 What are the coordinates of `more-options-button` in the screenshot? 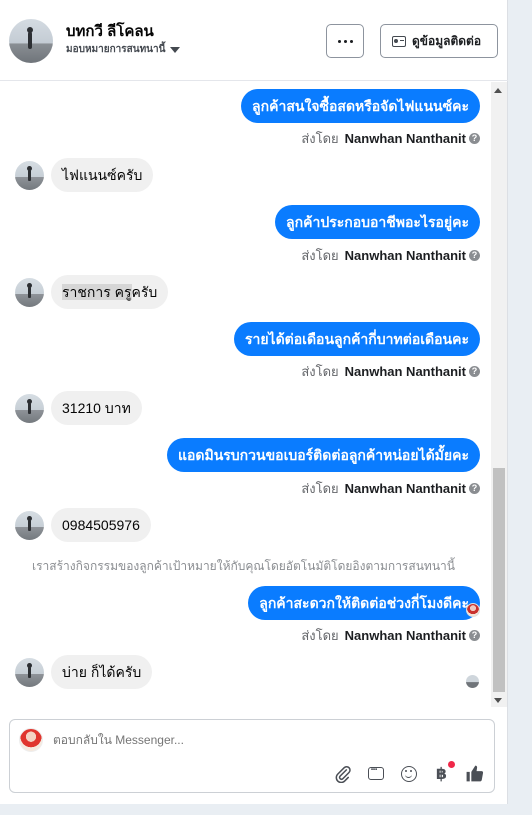 It's located at (345, 41).